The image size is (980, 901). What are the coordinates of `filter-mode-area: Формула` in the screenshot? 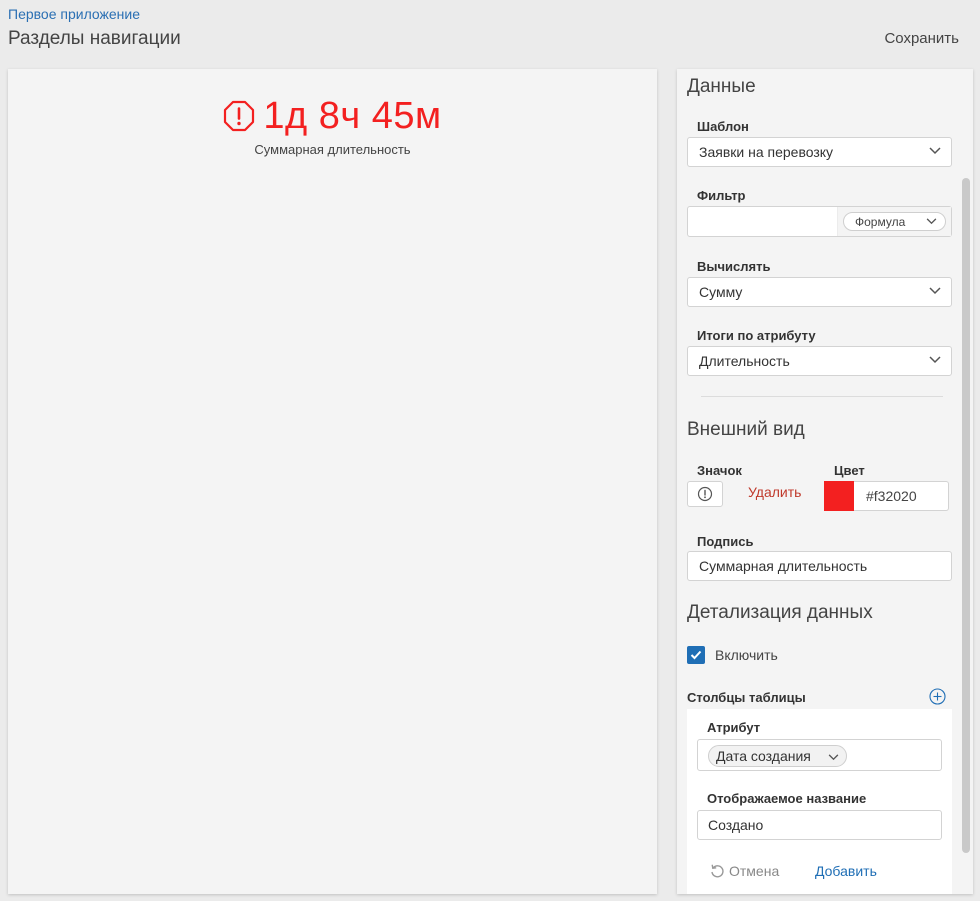 It's located at (894, 221).